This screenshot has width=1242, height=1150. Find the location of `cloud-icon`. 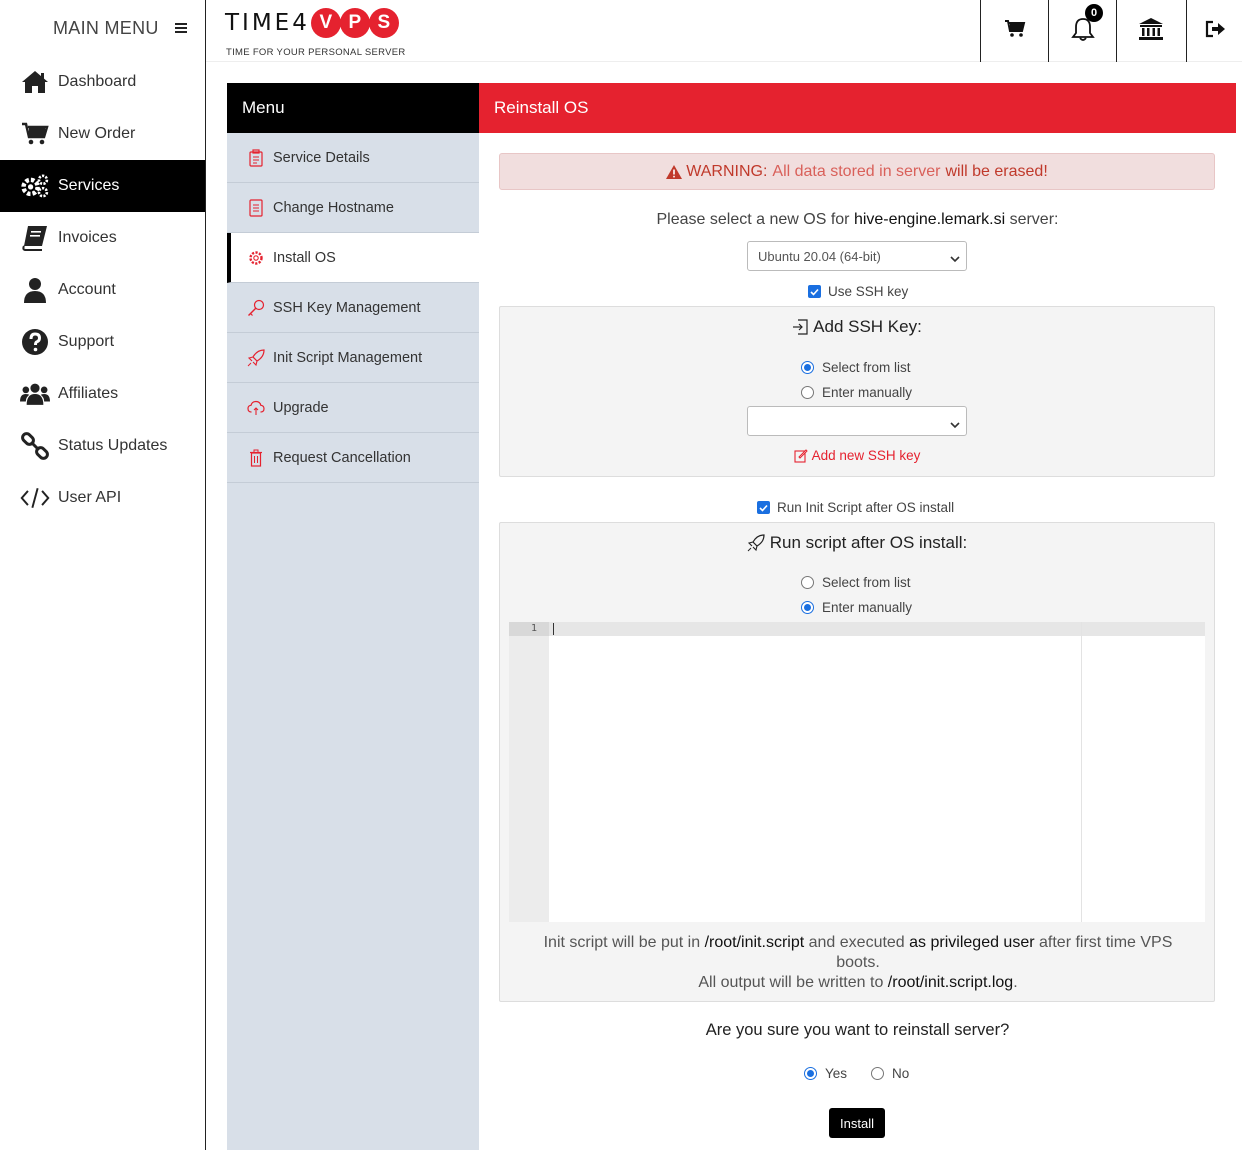

cloud-icon is located at coordinates (256, 408).